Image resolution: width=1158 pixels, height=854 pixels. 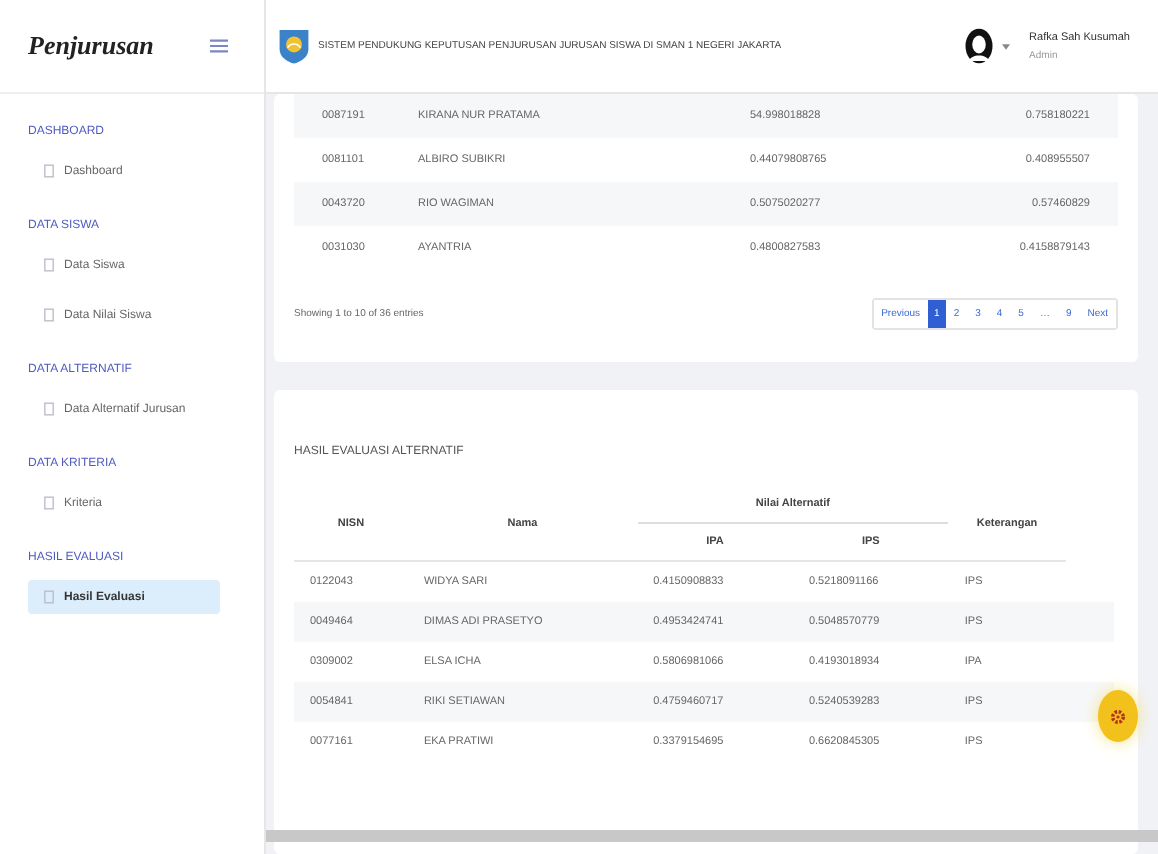 I want to click on caret-icon, so click(x=1005, y=46).